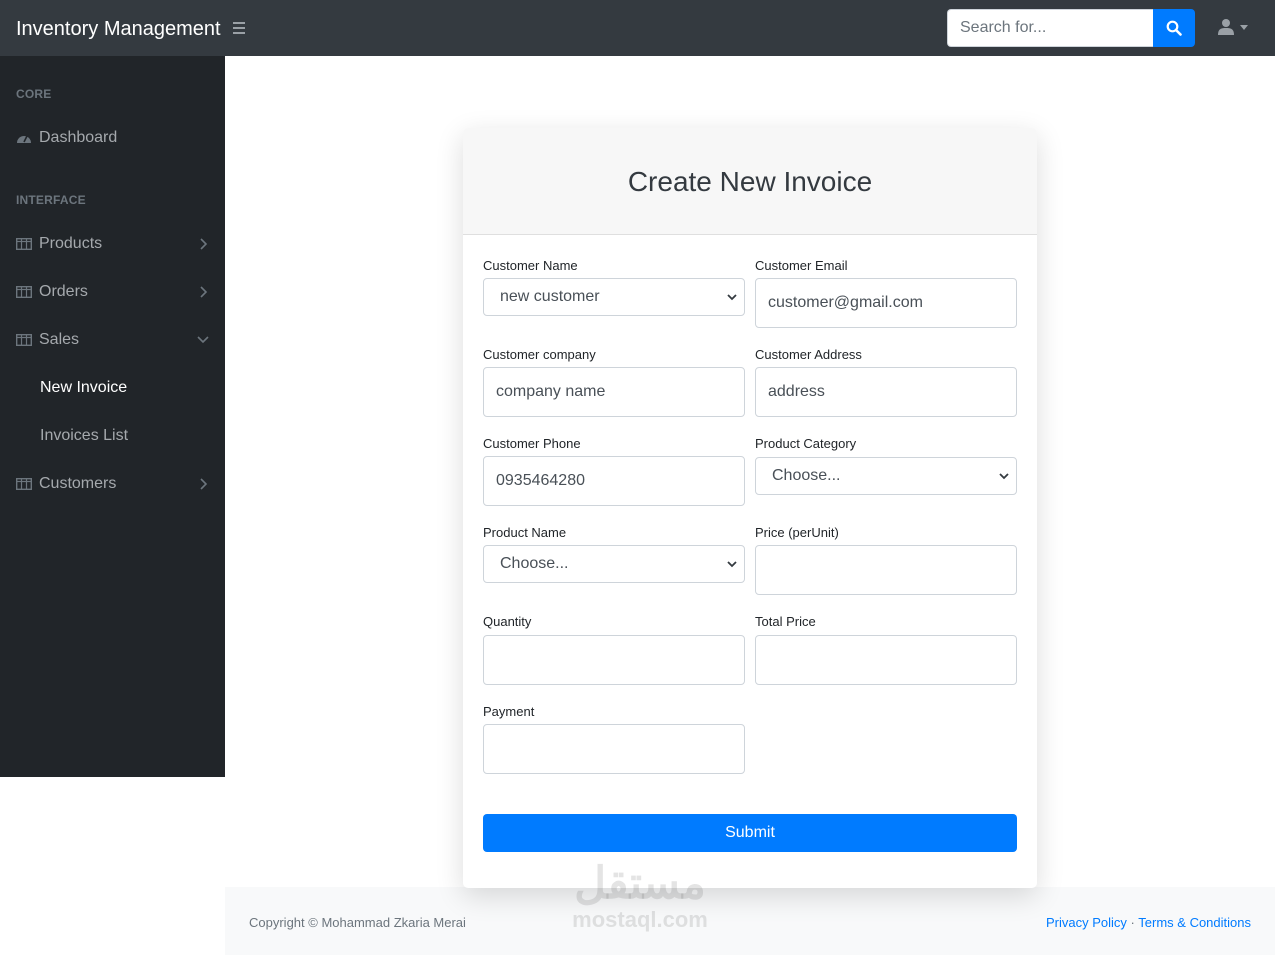 This screenshot has width=1275, height=955. What do you see at coordinates (63, 291) in the screenshot?
I see `sidebar-item-label: Orders` at bounding box center [63, 291].